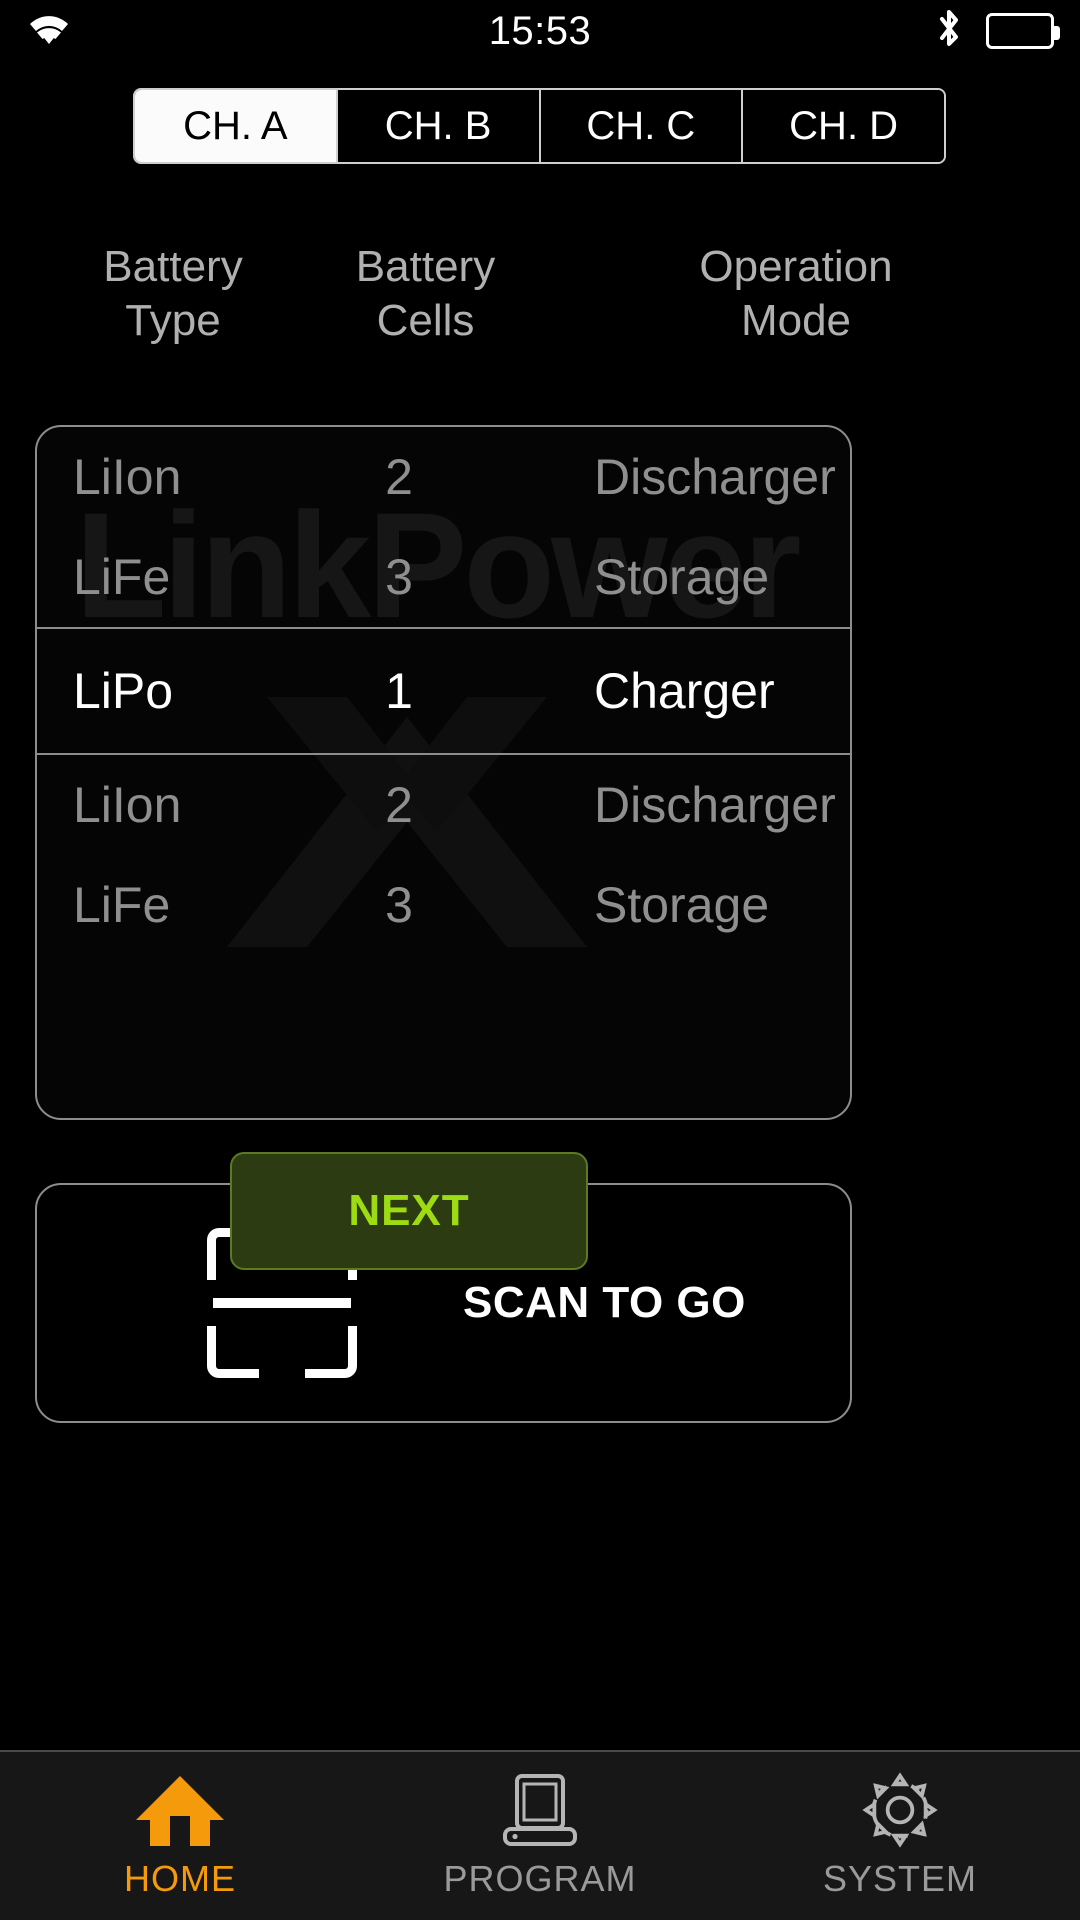  I want to click on nav-item-system: SYSTEM, so click(900, 1836).